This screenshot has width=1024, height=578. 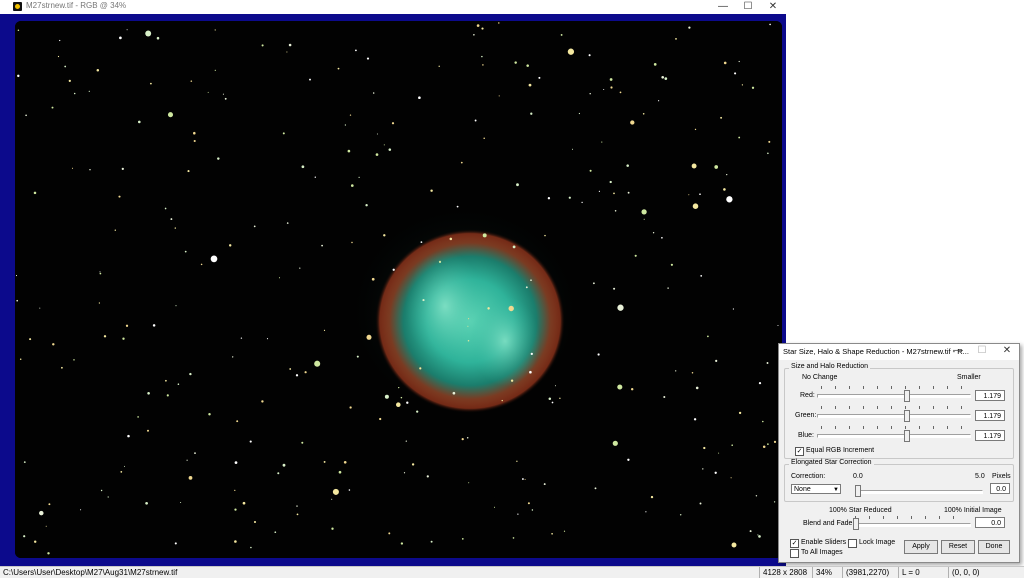 What do you see at coordinates (907, 436) in the screenshot?
I see `blue-slider-thumb` at bounding box center [907, 436].